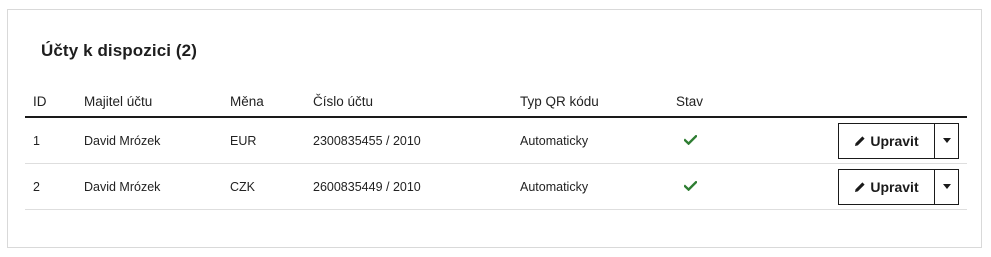 This screenshot has width=991, height=257. What do you see at coordinates (408, 186) in the screenshot?
I see `cell-account-number: 2600835449 / 2010` at bounding box center [408, 186].